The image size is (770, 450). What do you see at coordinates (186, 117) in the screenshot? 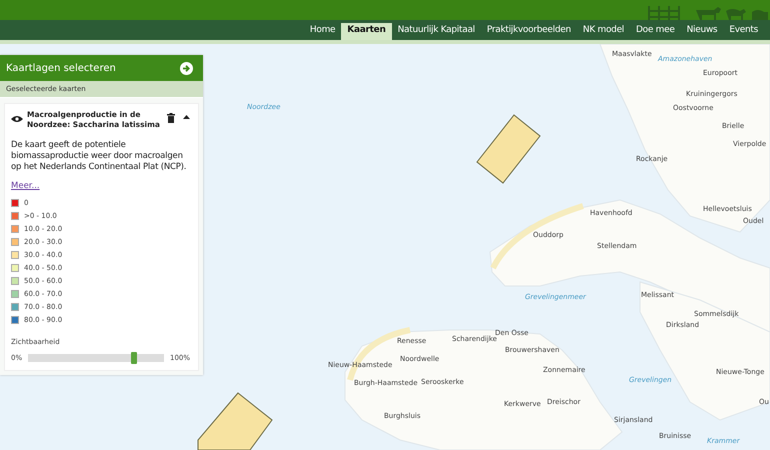
I see `caret-icon` at bounding box center [186, 117].